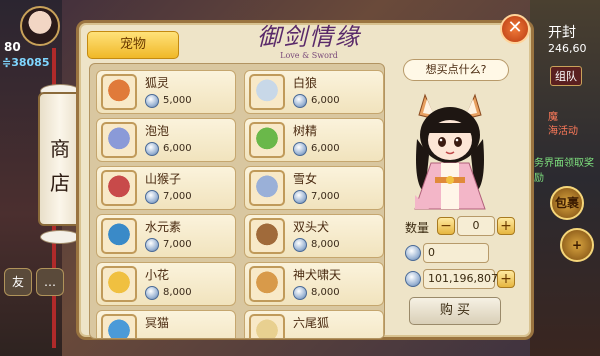  I want to click on scroll-bottom-ornament, so click(60, 237).